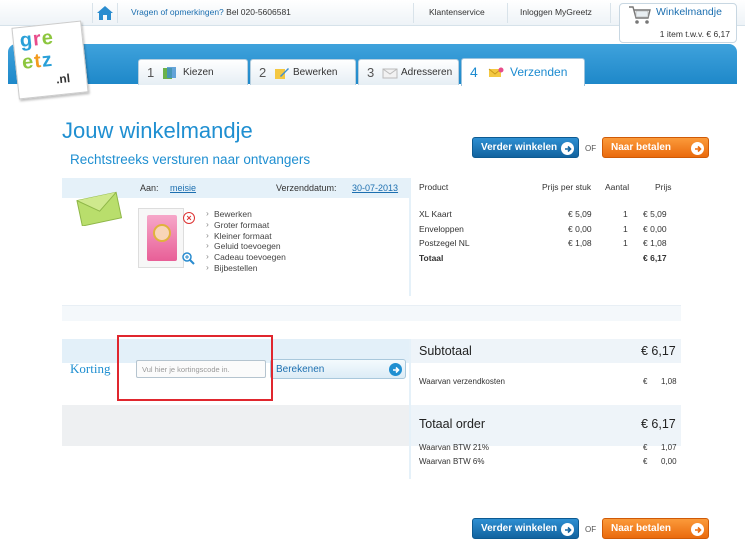 The height and width of the screenshot is (550, 745). Describe the element at coordinates (539, 72) in the screenshot. I see `tab-label: Verzenden` at that location.